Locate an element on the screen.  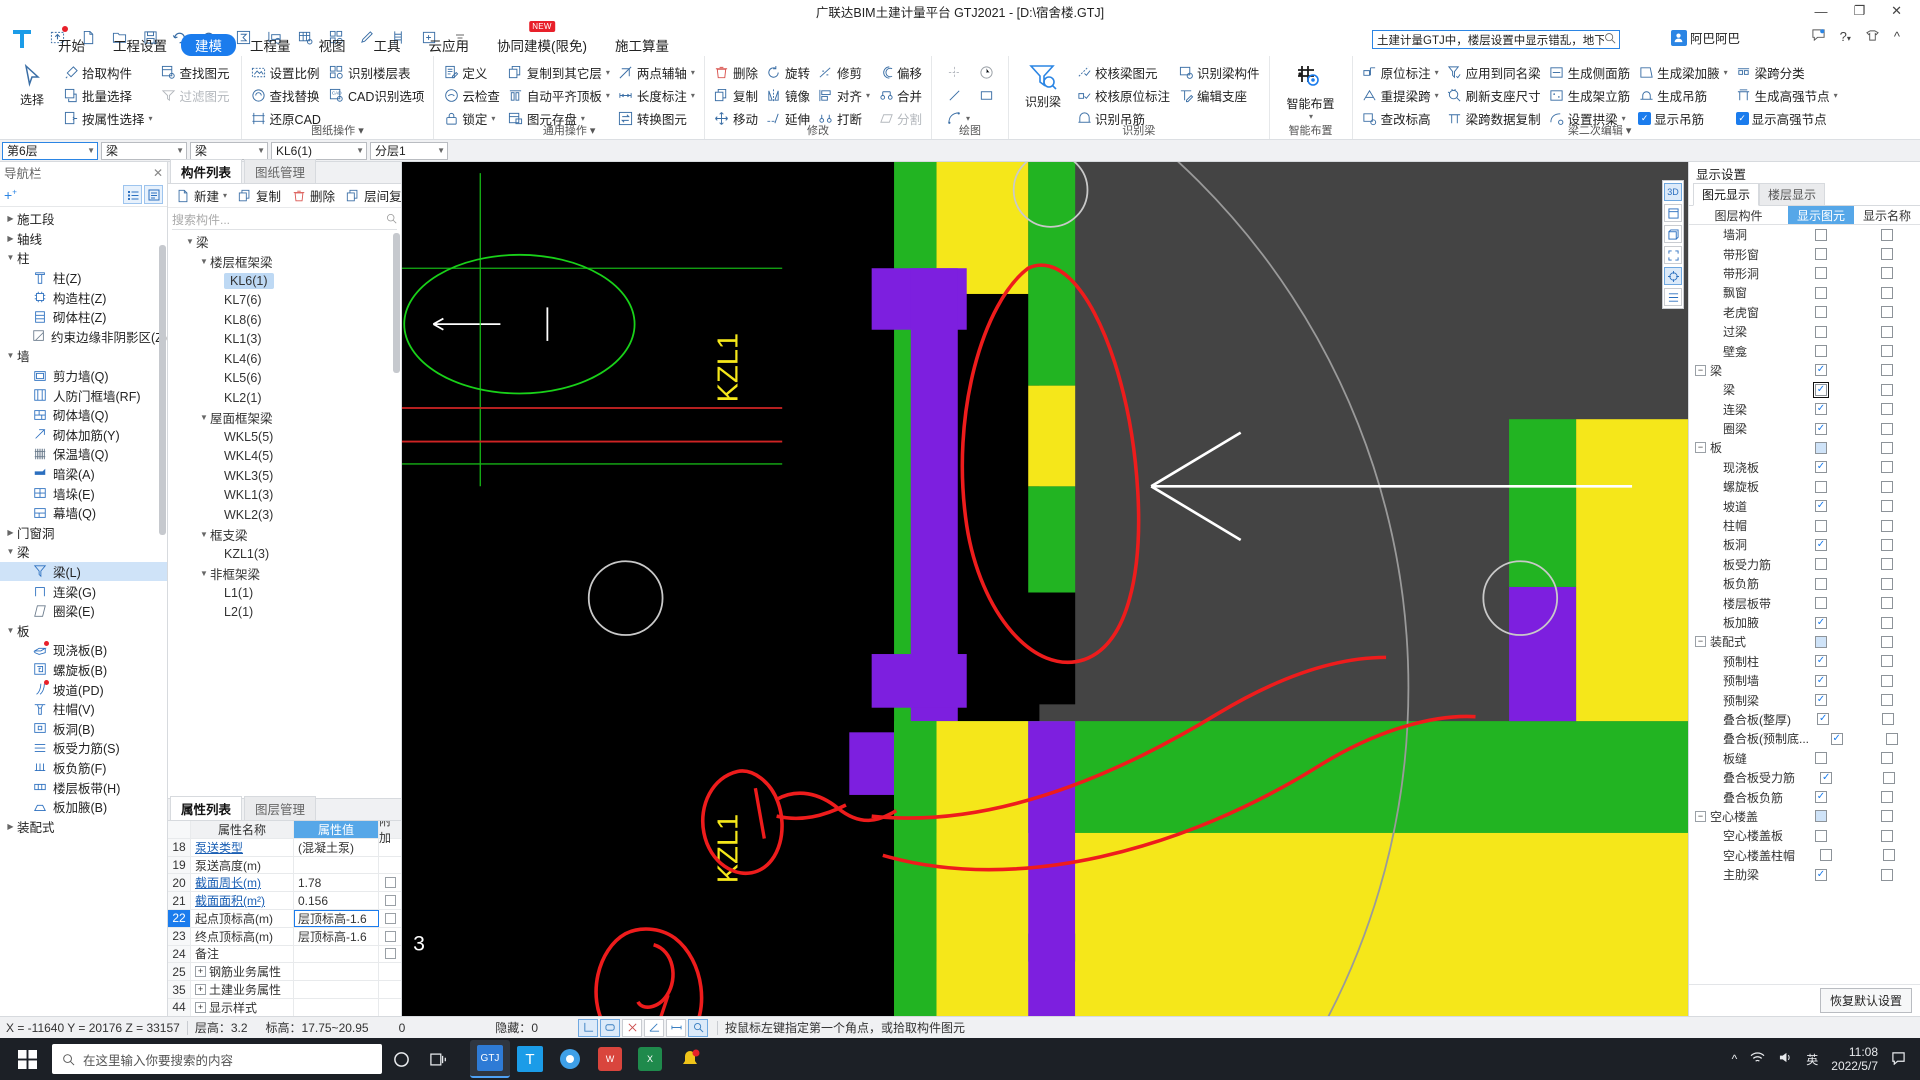
property-value: 层顶标高-1.6 is located at coordinates (336, 918).